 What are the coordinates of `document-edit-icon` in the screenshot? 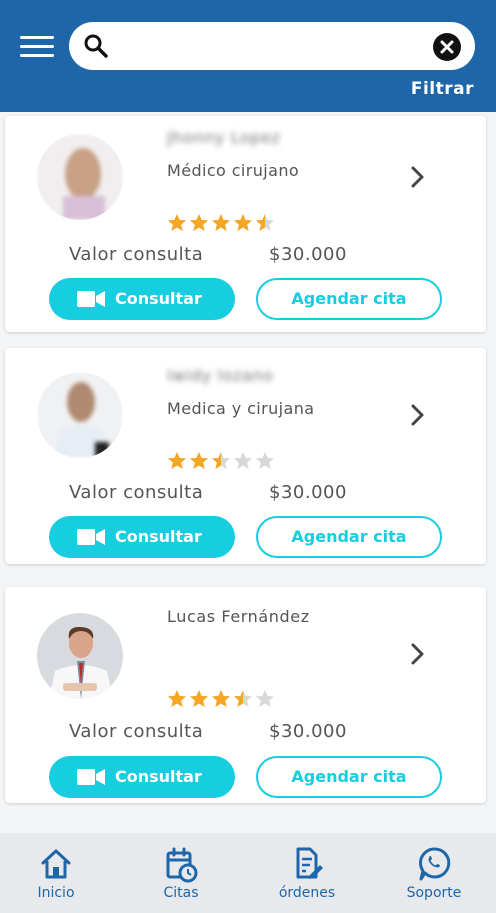 It's located at (309, 863).